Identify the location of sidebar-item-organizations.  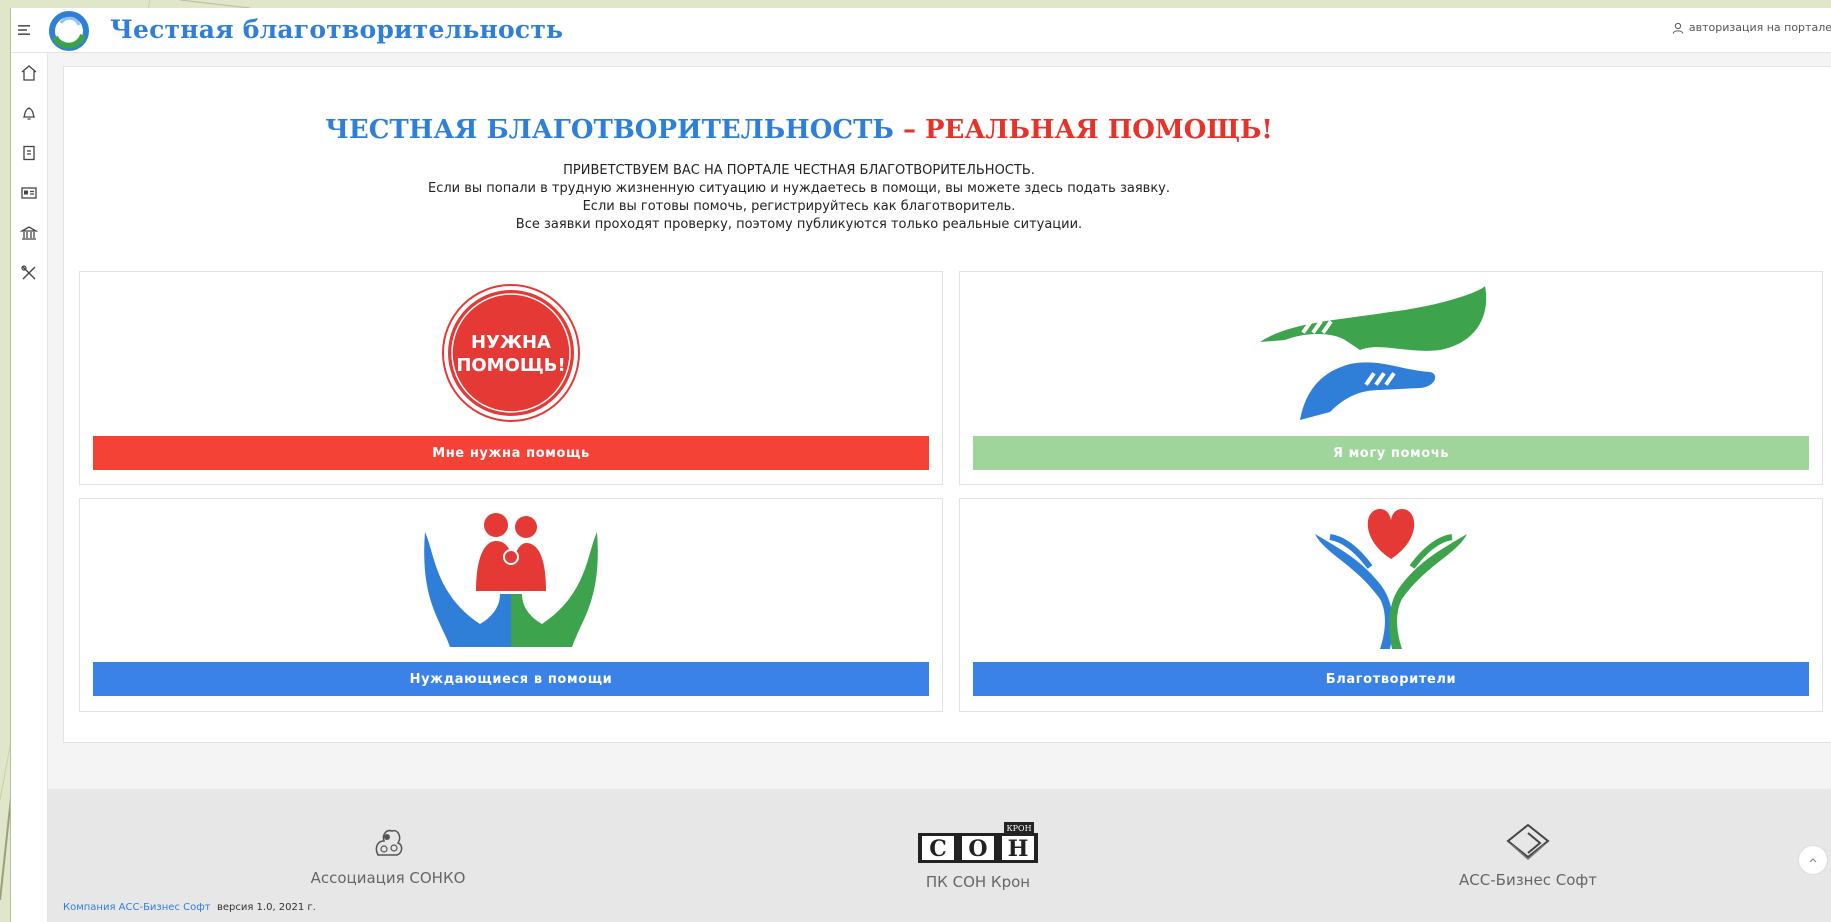
(29, 233).